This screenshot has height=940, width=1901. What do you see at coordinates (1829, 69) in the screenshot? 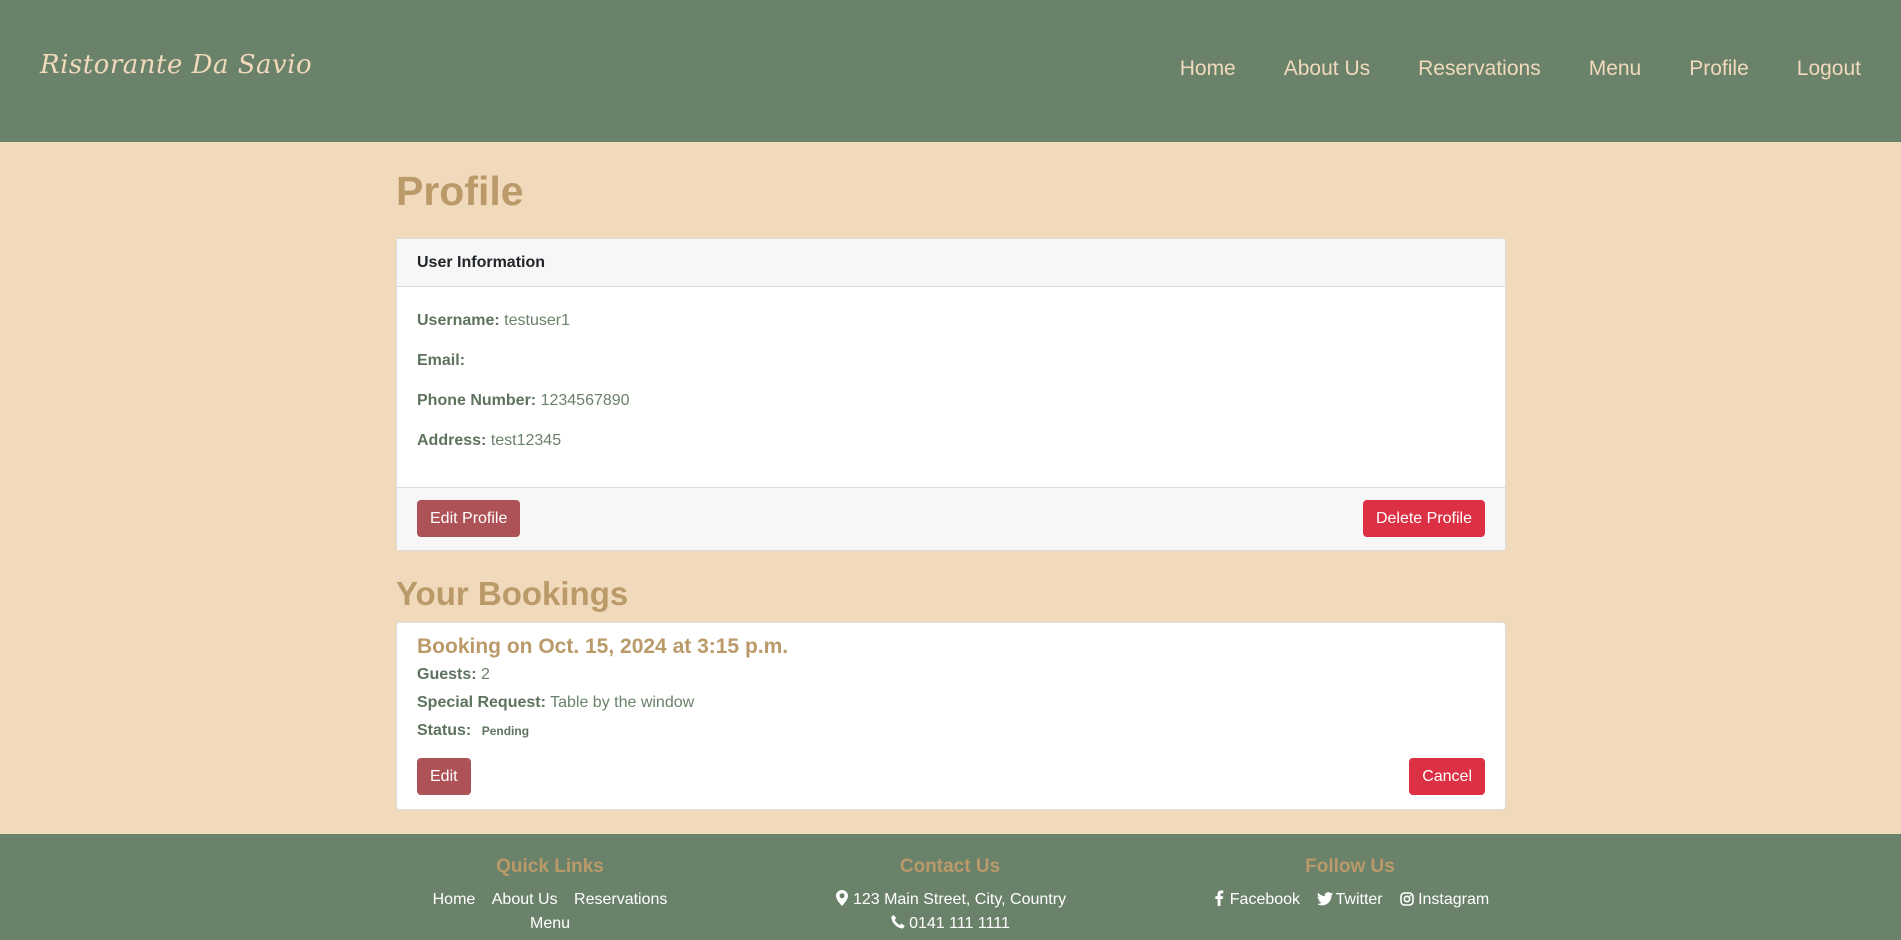
I see `nav-logout: Logout` at bounding box center [1829, 69].